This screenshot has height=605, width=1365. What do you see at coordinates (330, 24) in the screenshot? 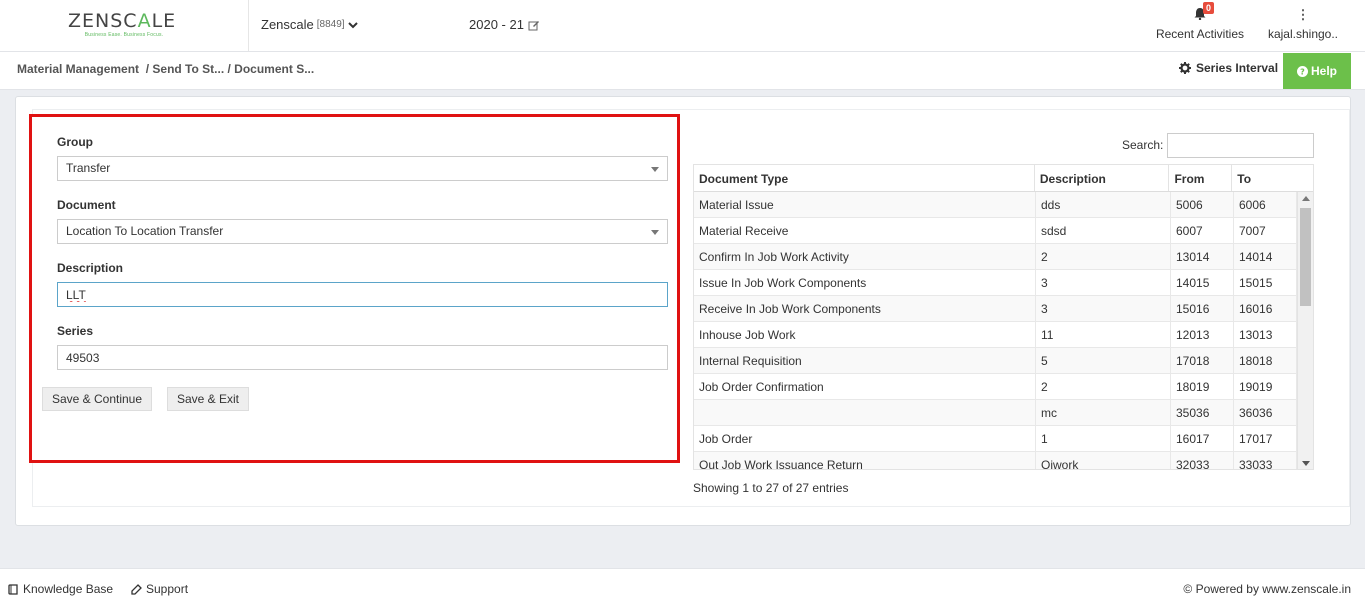
I see `company-code: [8849]` at bounding box center [330, 24].